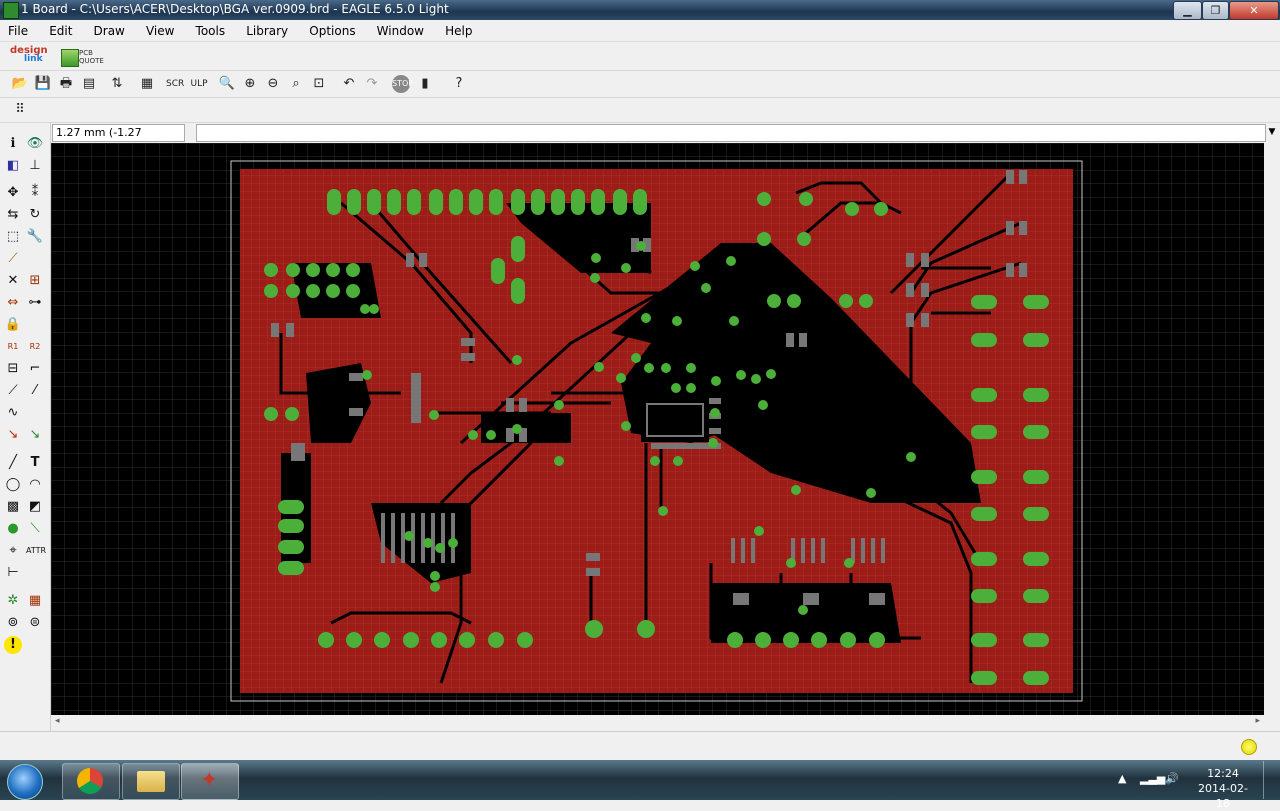 This screenshot has width=1280, height=811. Describe the element at coordinates (13, 144) in the screenshot. I see `info-icon: ℹ` at that location.